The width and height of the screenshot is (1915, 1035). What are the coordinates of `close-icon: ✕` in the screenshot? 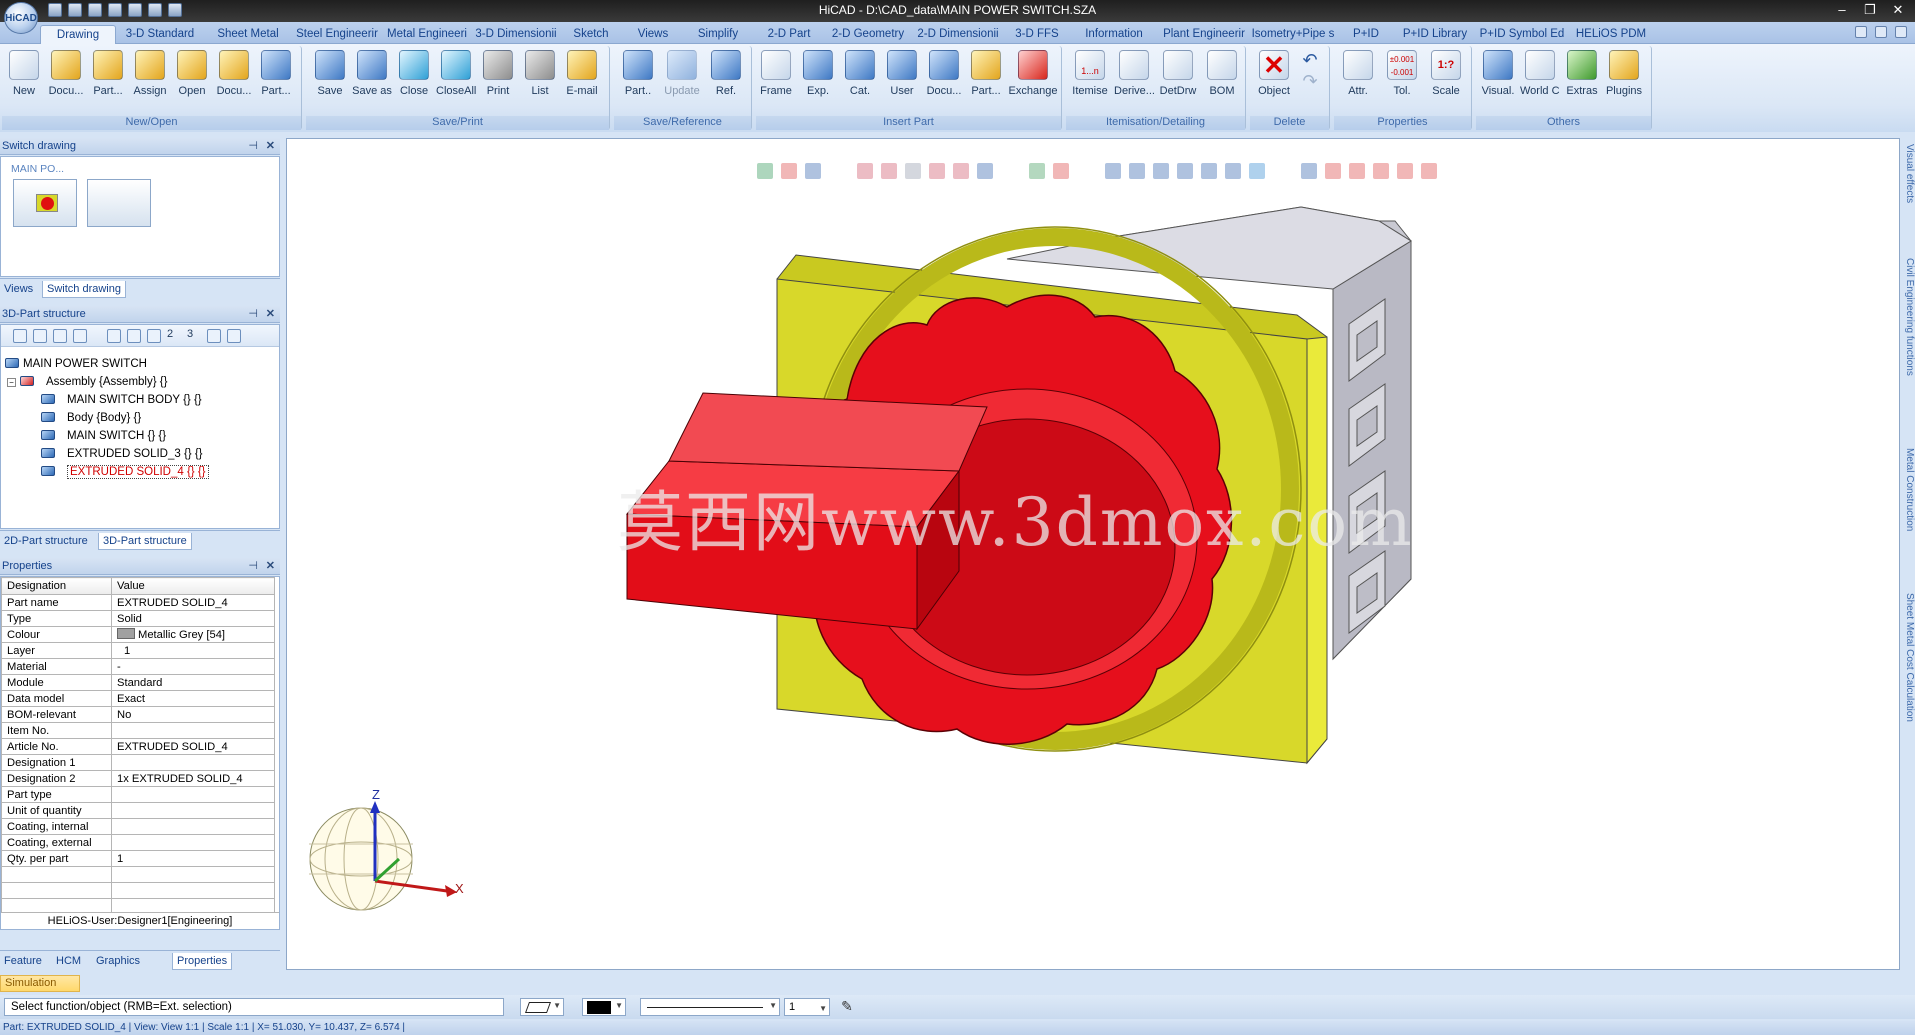 It's located at (1898, 10).